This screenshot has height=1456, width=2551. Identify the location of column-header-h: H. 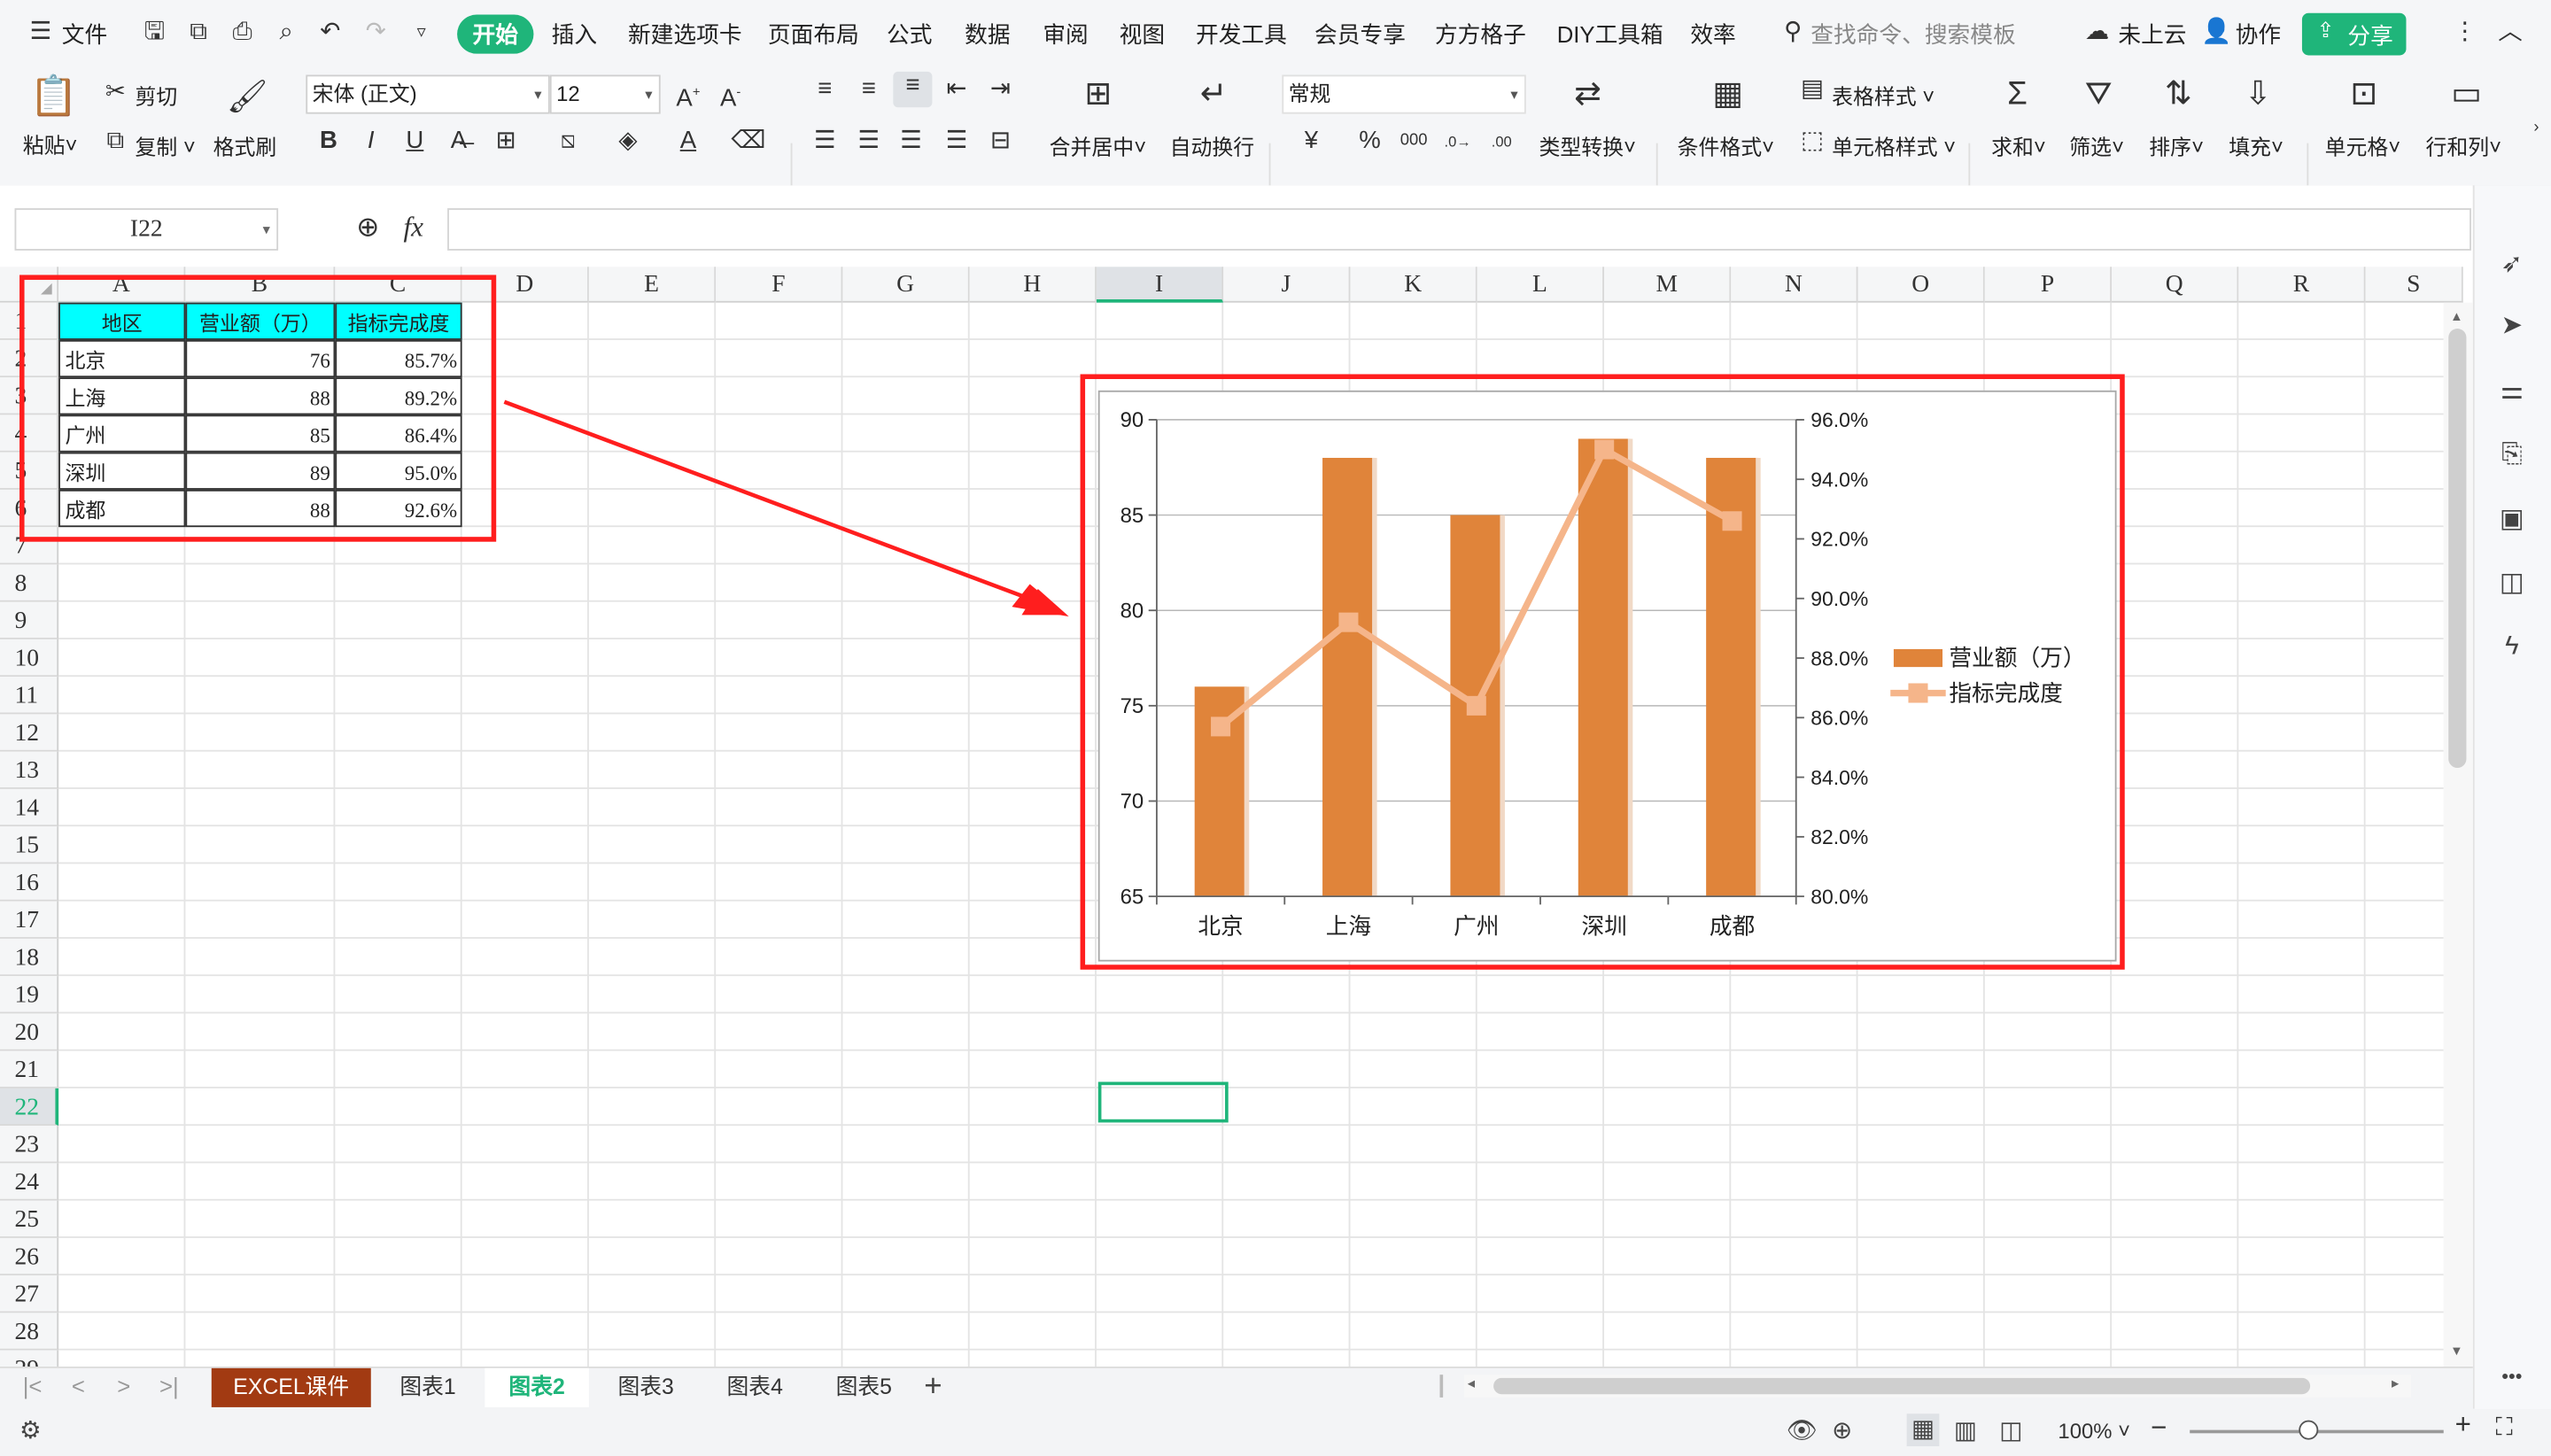
(1033, 285).